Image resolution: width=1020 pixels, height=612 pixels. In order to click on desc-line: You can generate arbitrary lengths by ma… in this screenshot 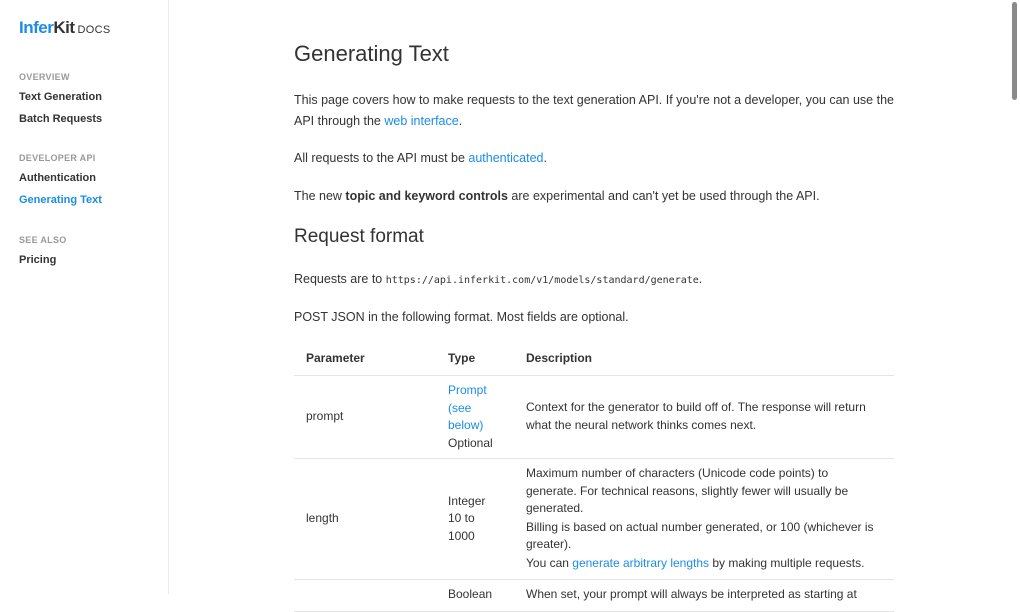, I will do `click(704, 564)`.